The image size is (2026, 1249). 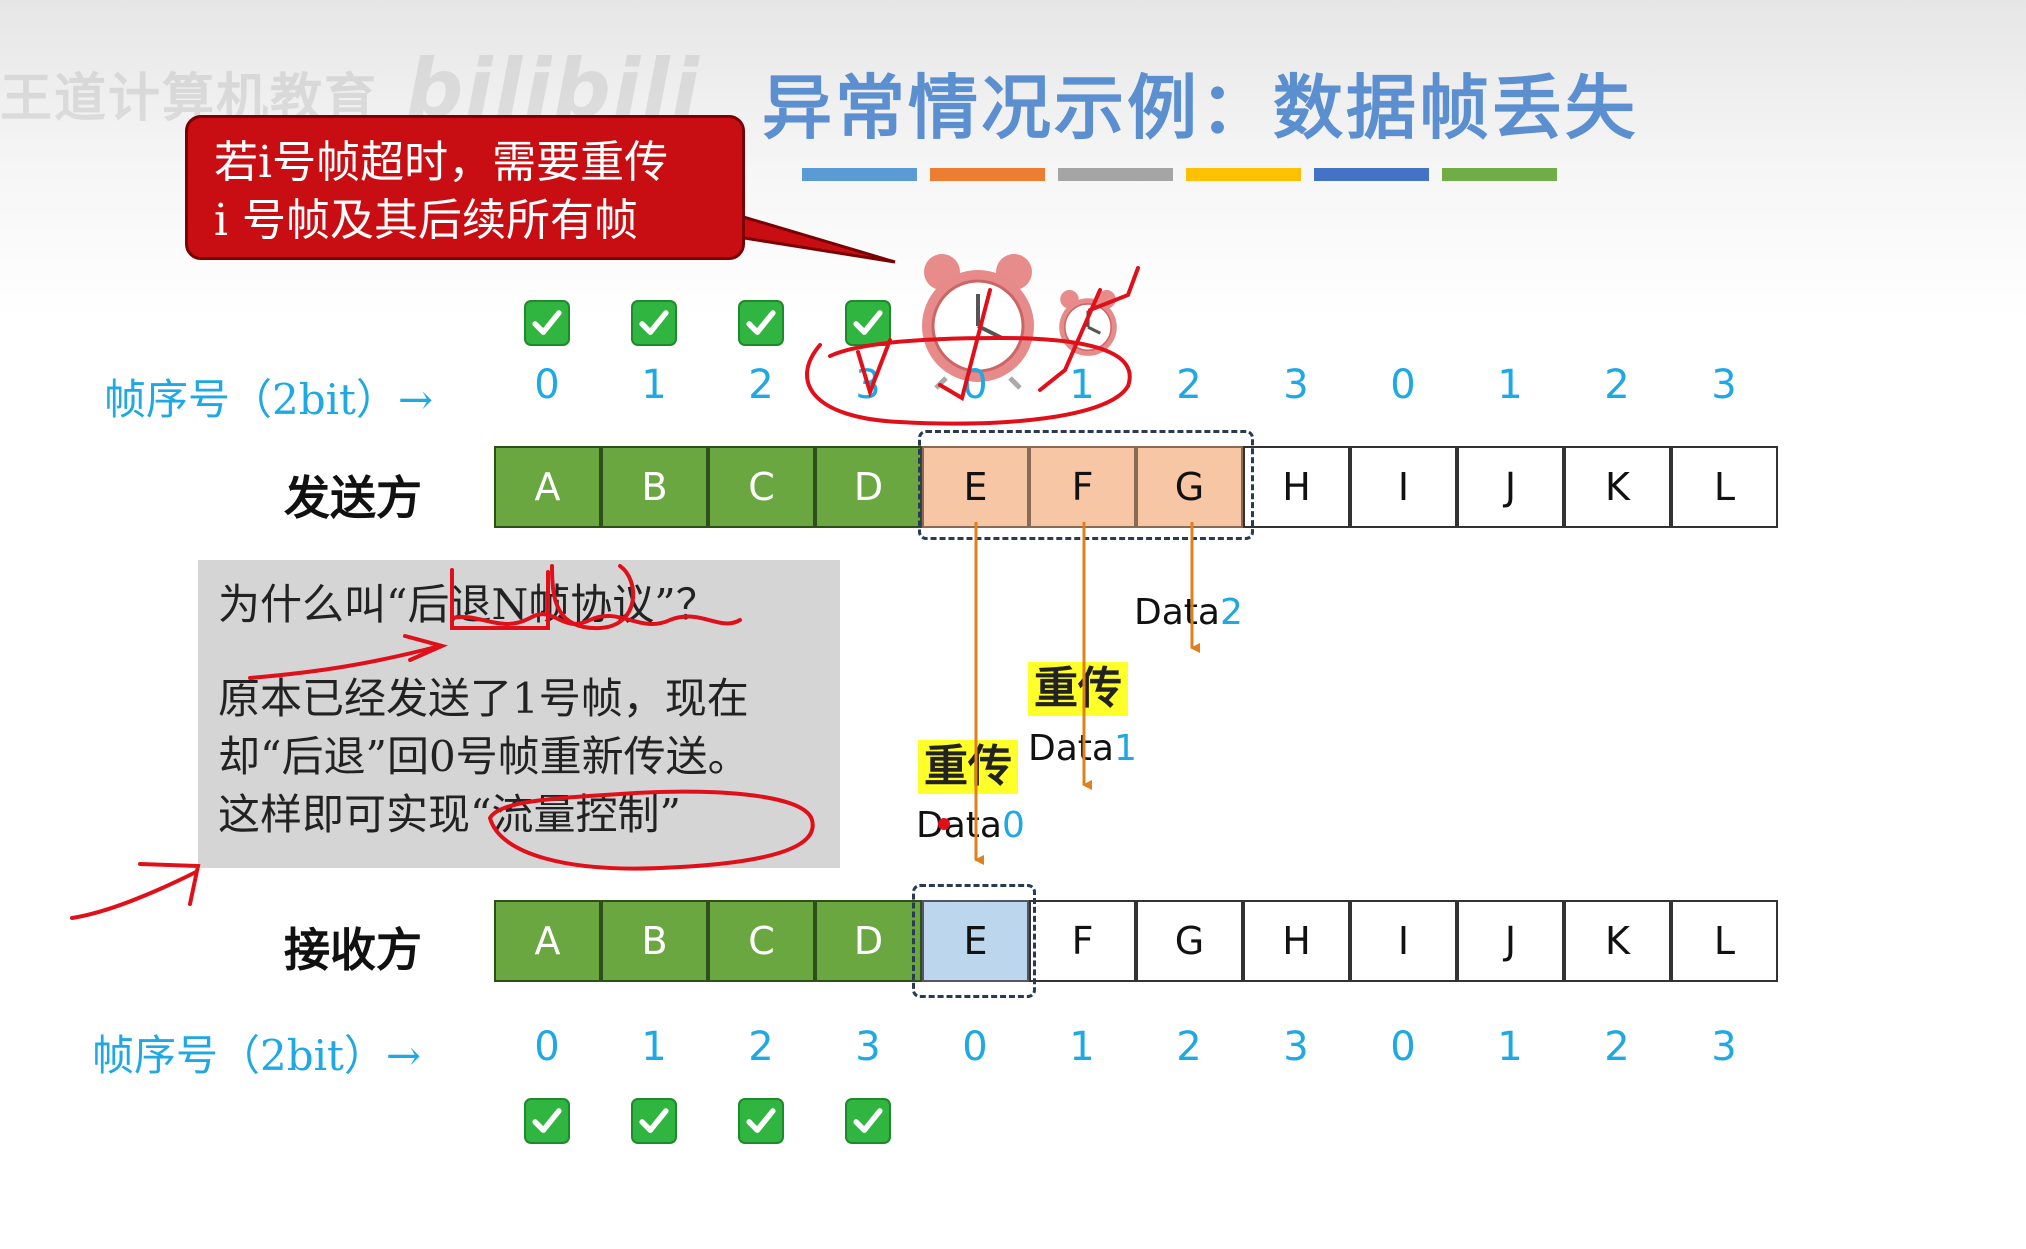 I want to click on receiver-frame-d: D, so click(x=868, y=941).